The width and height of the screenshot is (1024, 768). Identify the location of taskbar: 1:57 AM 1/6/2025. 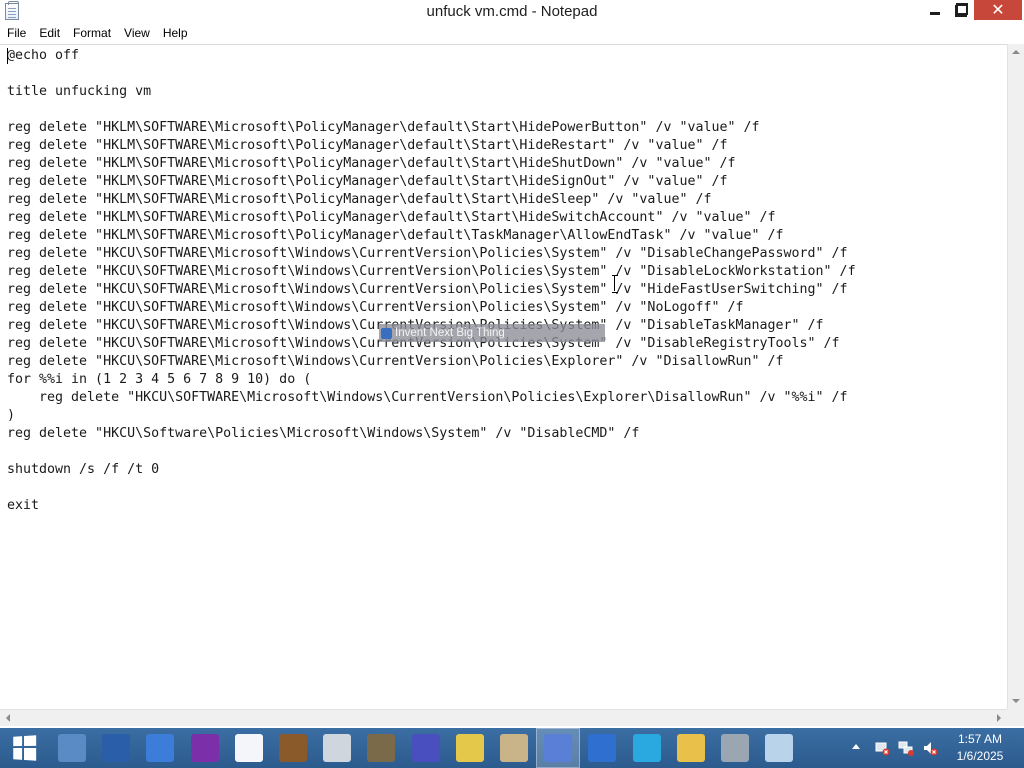
(512, 748).